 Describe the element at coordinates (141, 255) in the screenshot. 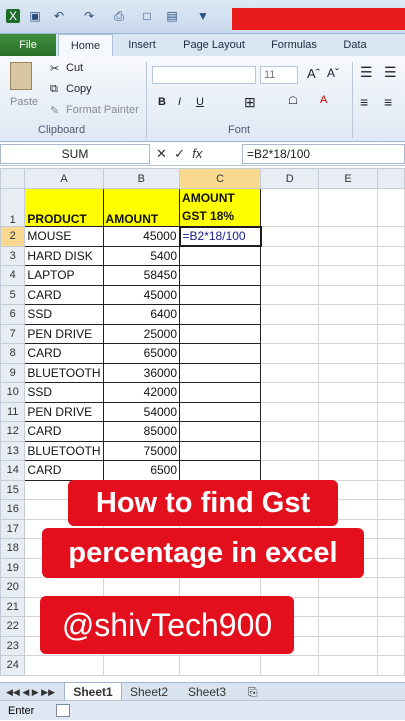

I see `cell-amount: 5400` at that location.